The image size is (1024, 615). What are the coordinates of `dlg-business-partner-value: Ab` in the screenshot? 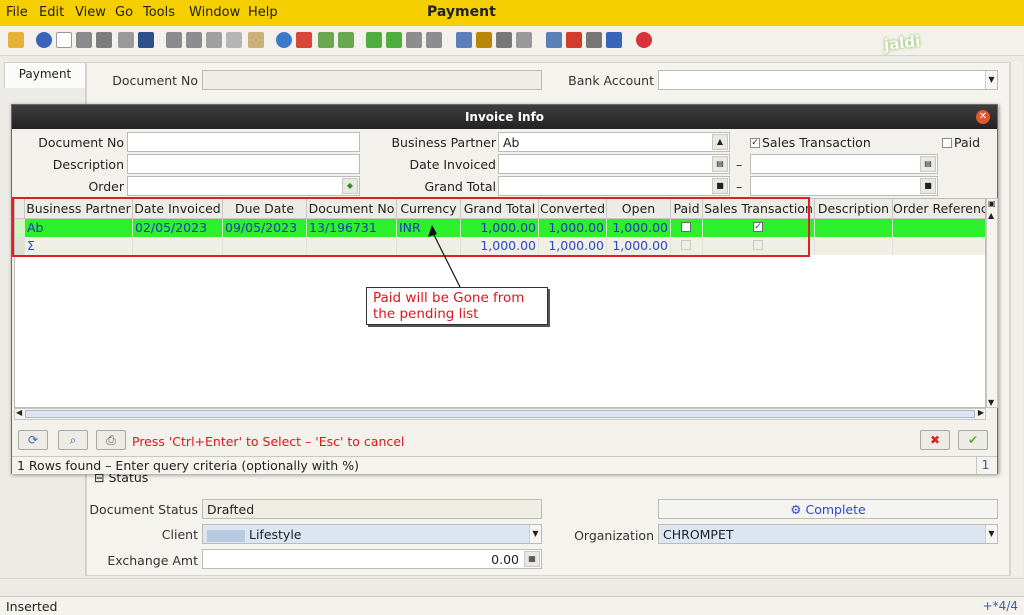 It's located at (511, 142).